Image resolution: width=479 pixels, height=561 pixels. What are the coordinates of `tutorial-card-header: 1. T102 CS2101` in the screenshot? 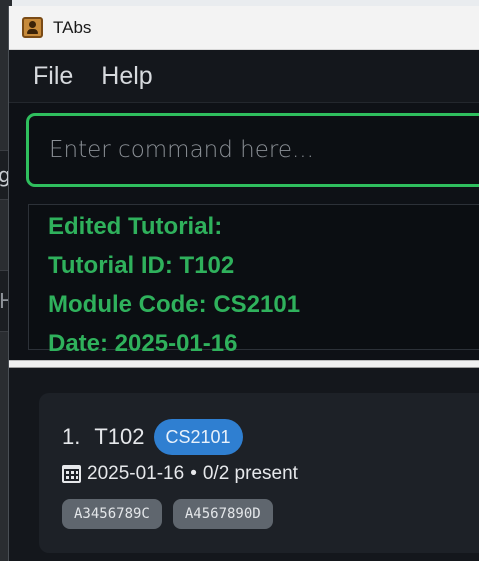 It's located at (152, 437).